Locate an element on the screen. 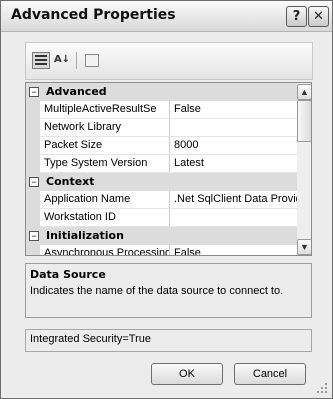 The height and width of the screenshot is (399, 333). category-label: Context is located at coordinates (70, 181).